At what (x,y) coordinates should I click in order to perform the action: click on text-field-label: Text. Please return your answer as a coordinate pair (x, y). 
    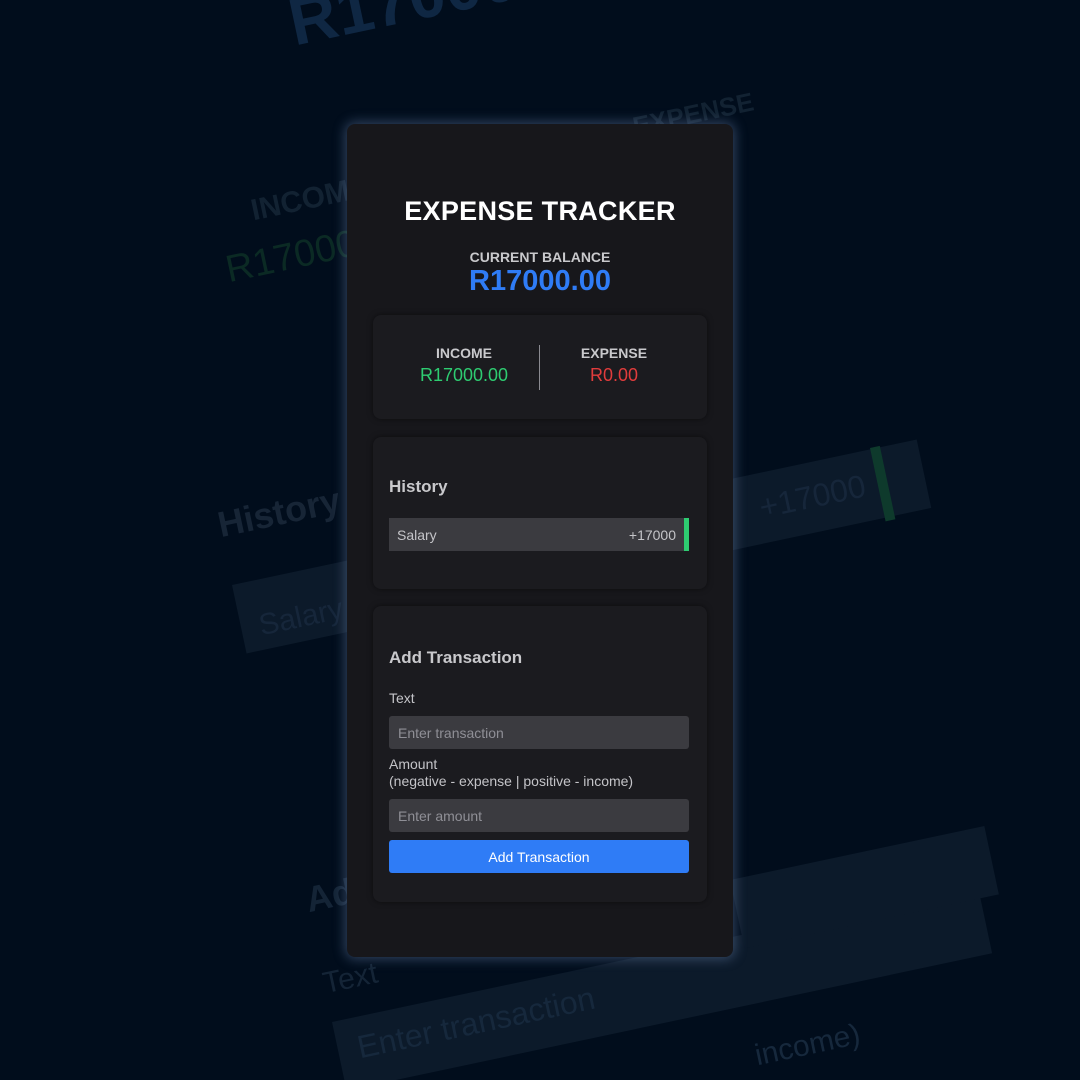
    Looking at the image, I should click on (402, 698).